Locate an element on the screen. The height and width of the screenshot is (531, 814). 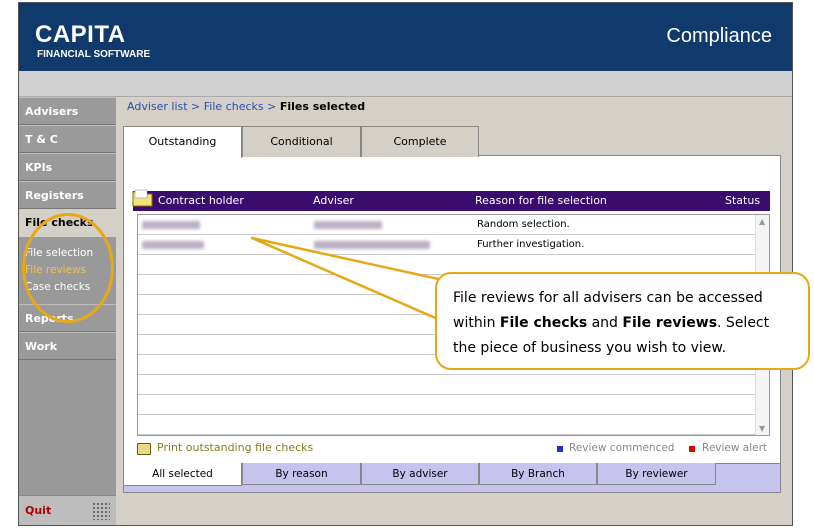
printer-icon is located at coordinates (144, 449).